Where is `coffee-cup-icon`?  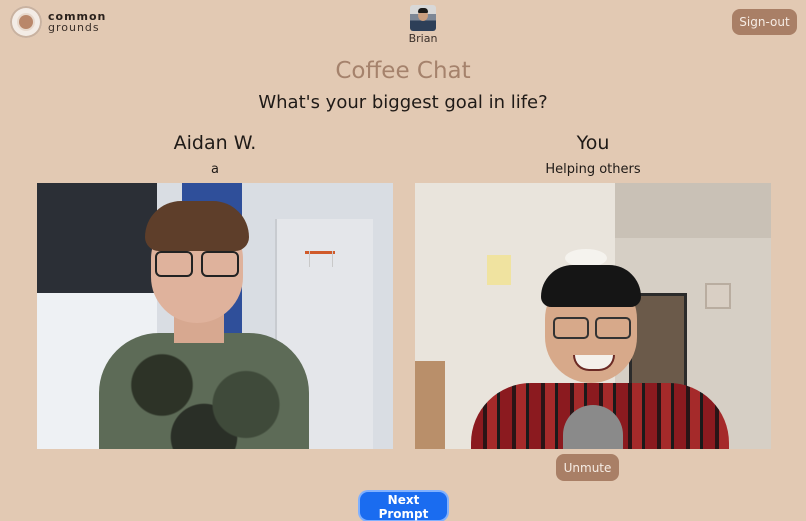
coffee-cup-icon is located at coordinates (26, 22).